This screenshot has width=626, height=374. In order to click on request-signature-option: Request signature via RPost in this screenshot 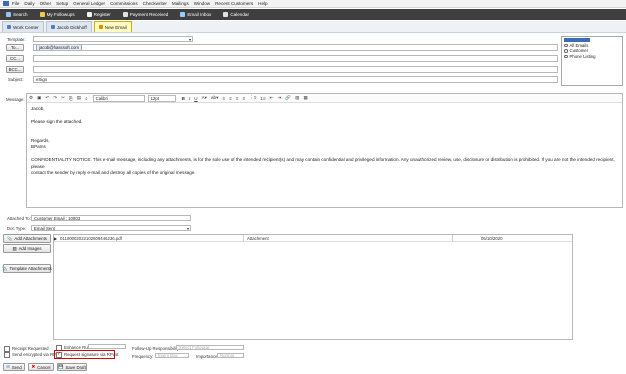, I will do `click(87, 354)`.